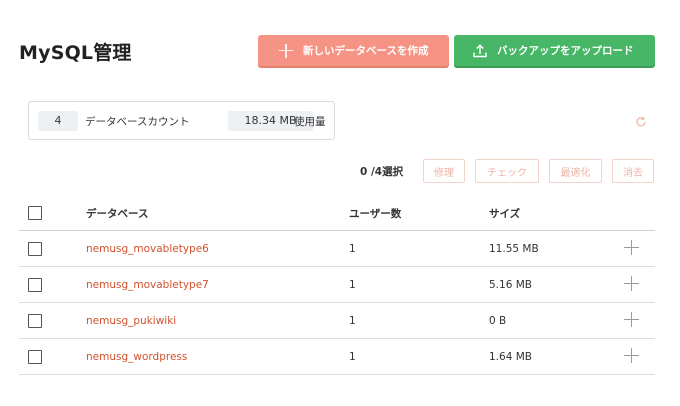 Image resolution: width=680 pixels, height=406 pixels. What do you see at coordinates (75, 53) in the screenshot?
I see `page-title: MySQL管理` at bounding box center [75, 53].